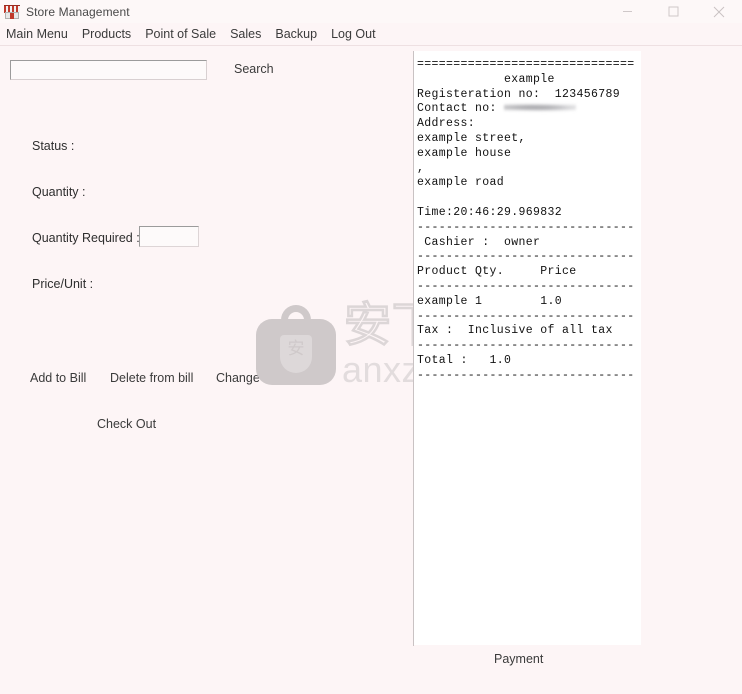 Image resolution: width=742 pixels, height=694 pixels. I want to click on window-controls, so click(673, 11).